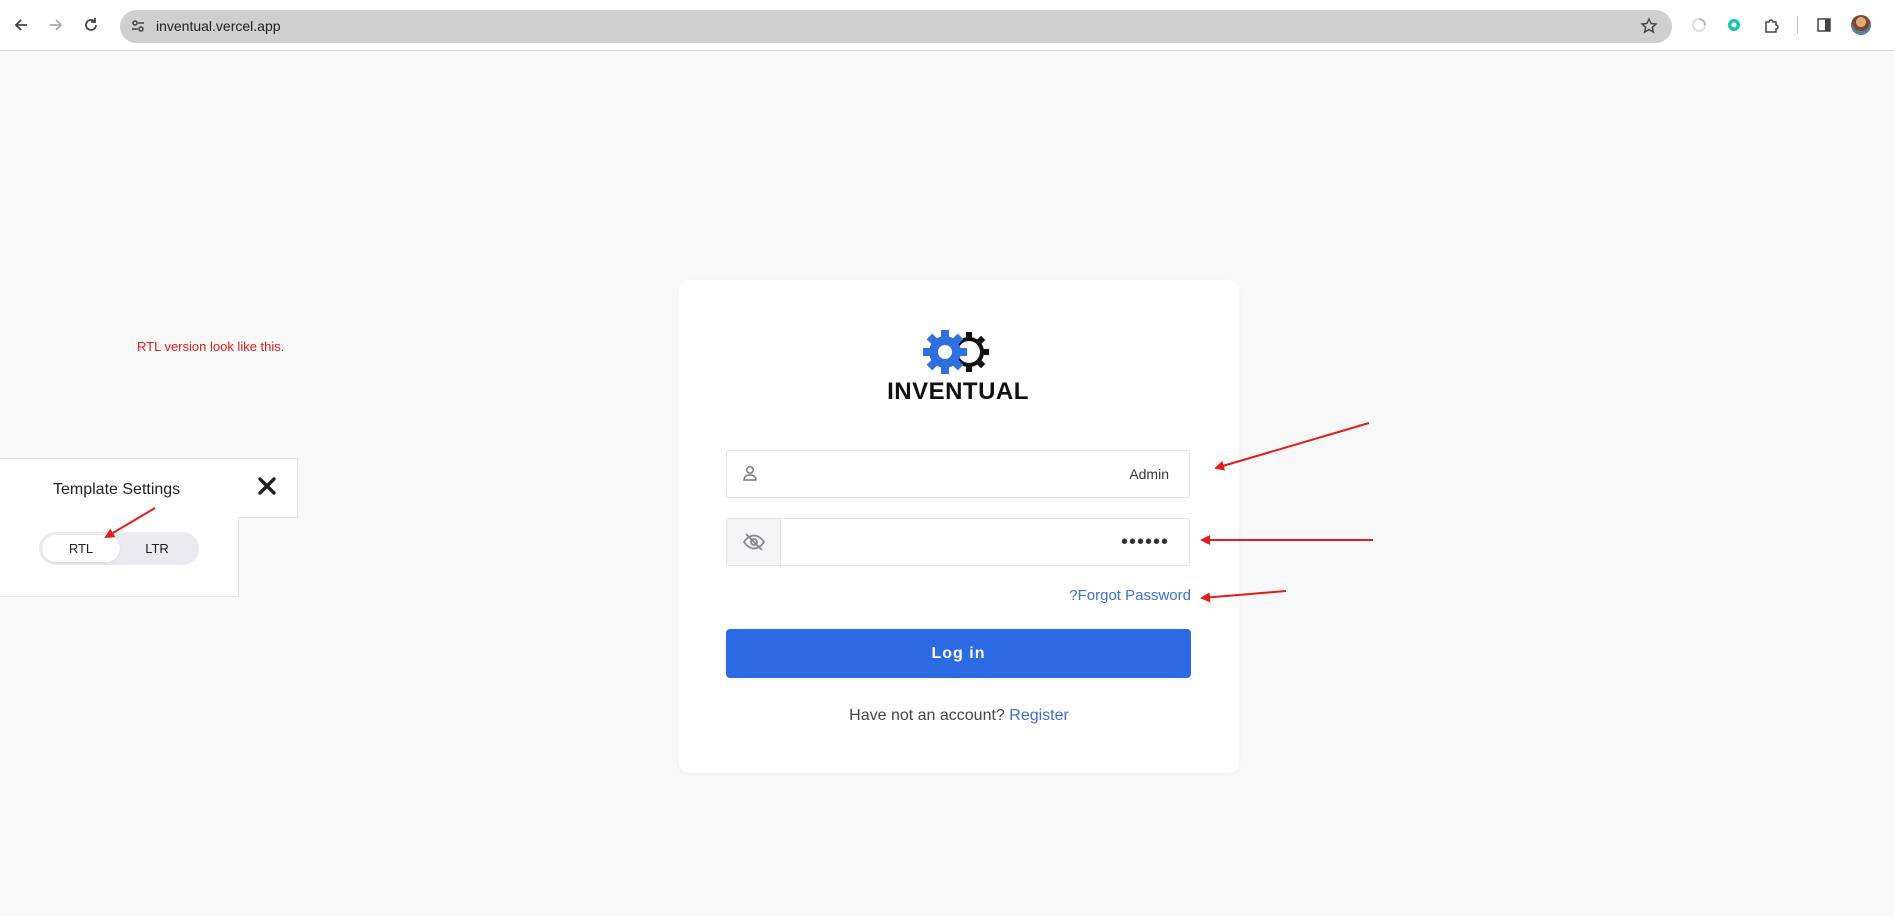  What do you see at coordinates (1292, 446) in the screenshot?
I see `arrow-to-username` at bounding box center [1292, 446].